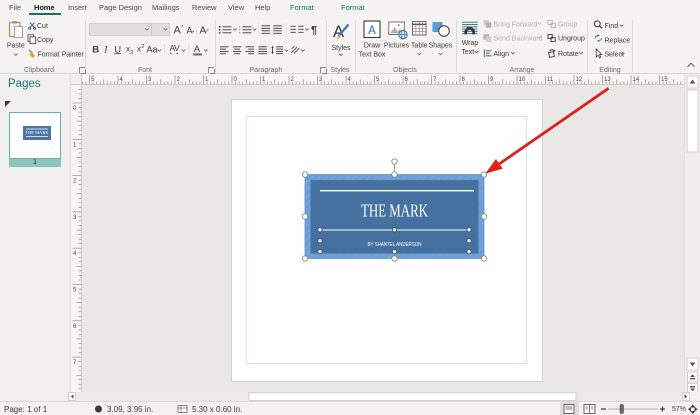  What do you see at coordinates (550, 80) in the screenshot?
I see `svg-text: 11` at bounding box center [550, 80].